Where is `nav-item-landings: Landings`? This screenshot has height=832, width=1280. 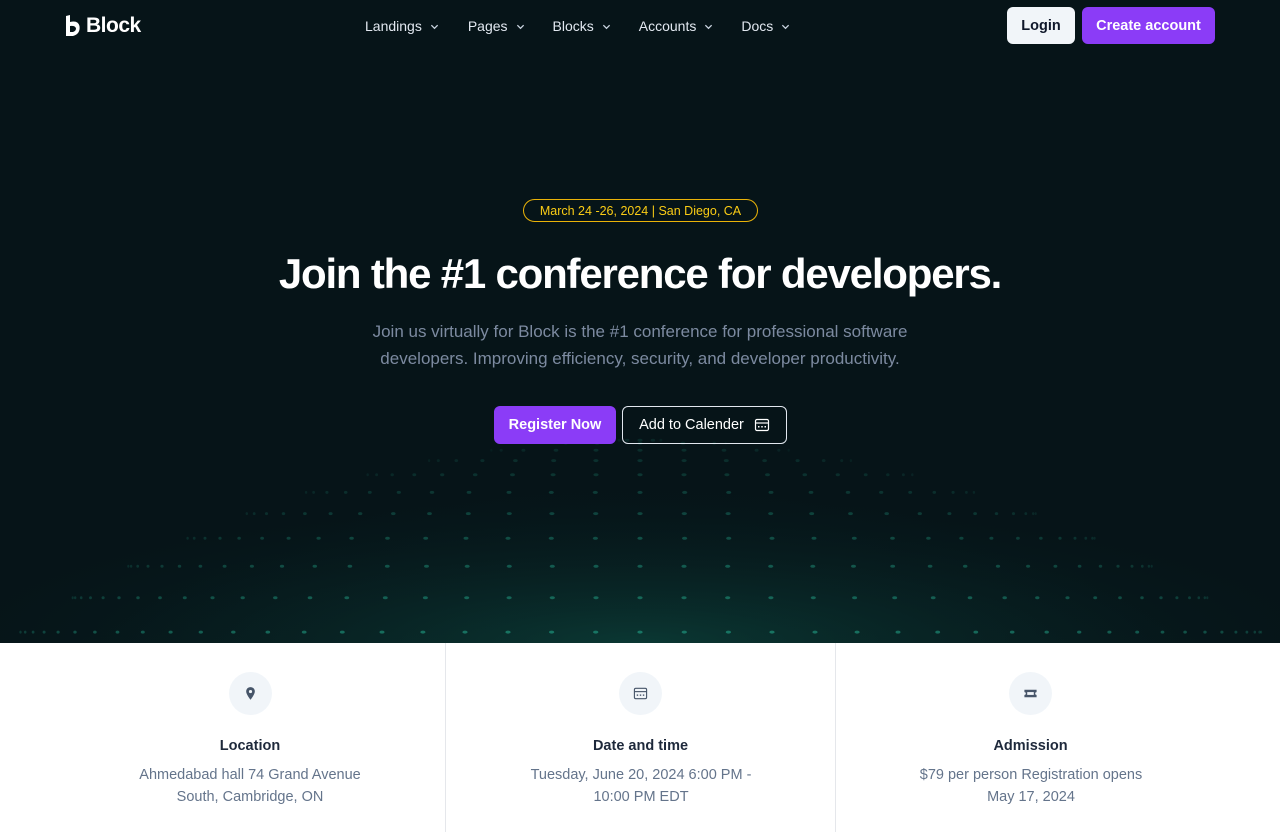 nav-item-landings: Landings is located at coordinates (402, 26).